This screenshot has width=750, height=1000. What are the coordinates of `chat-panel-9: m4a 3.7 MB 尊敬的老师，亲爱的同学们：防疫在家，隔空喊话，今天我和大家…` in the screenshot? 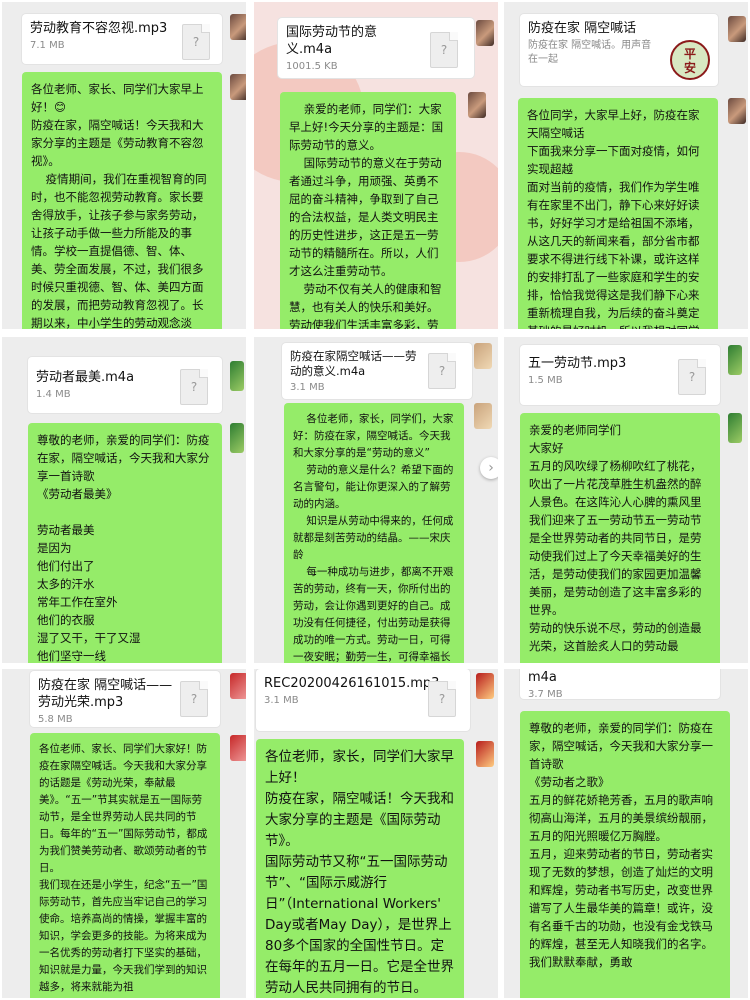 It's located at (626, 833).